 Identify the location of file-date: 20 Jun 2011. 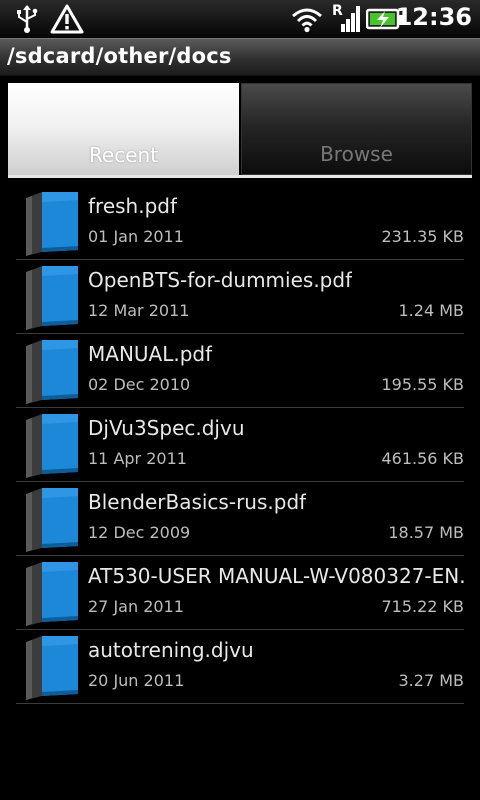
(136, 680).